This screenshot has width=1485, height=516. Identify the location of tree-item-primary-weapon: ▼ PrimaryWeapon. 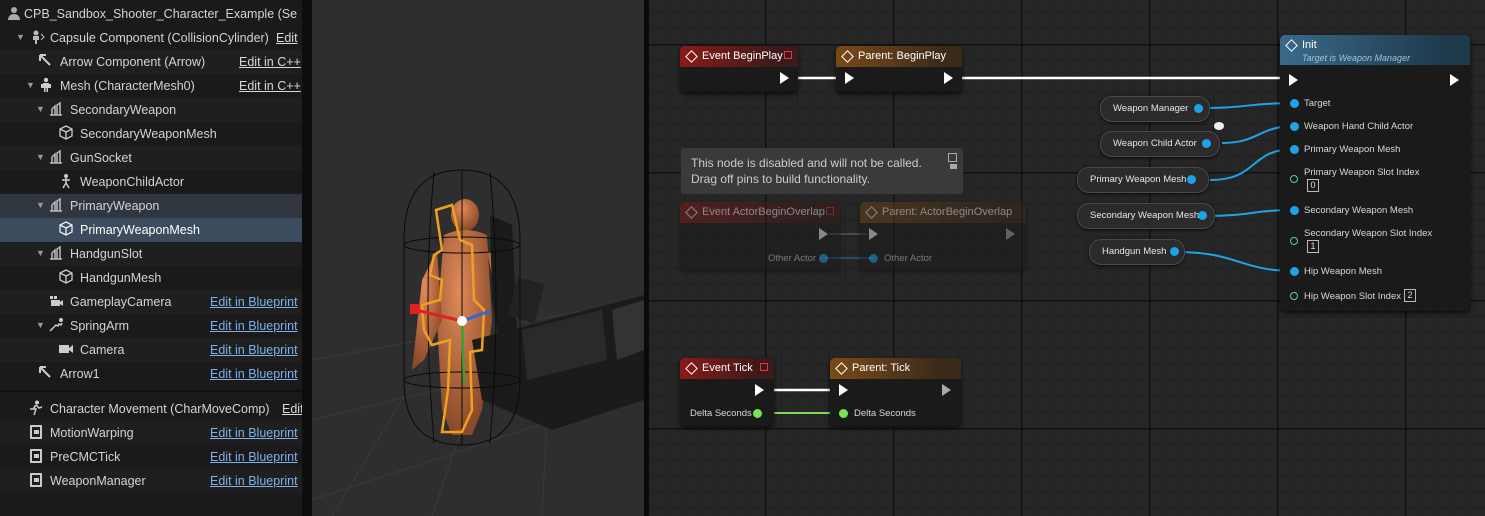
(151, 206).